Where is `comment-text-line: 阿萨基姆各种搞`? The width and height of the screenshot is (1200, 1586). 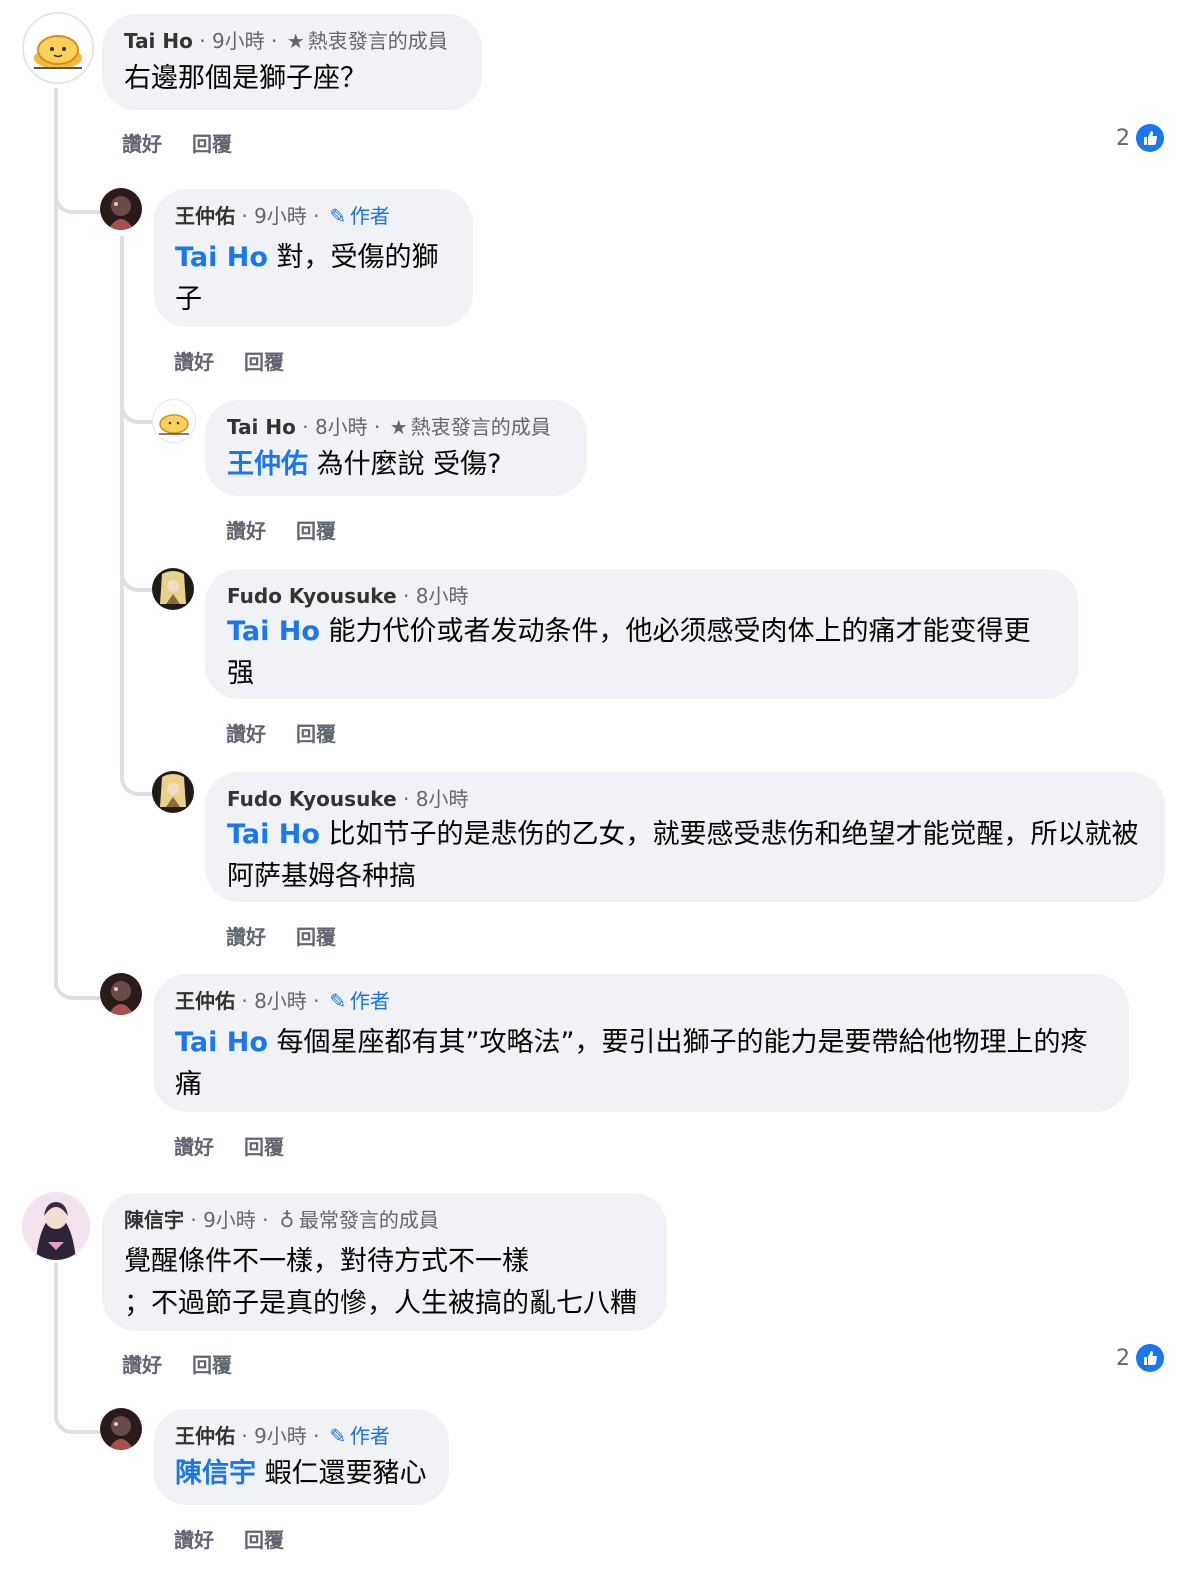
comment-text-line: 阿萨基姆各种搞 is located at coordinates (321, 876).